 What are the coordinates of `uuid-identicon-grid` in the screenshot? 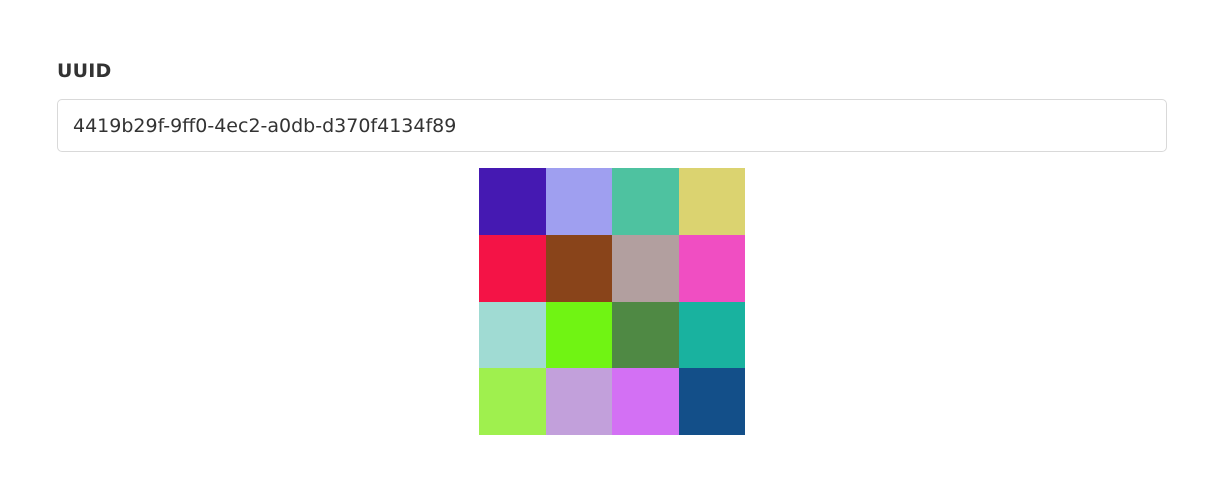 It's located at (612, 301).